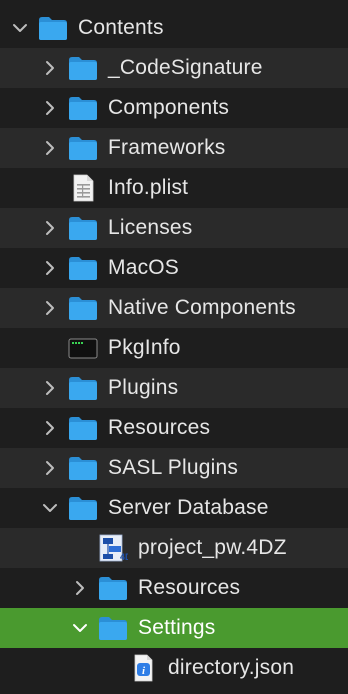 This screenshot has width=348, height=694. What do you see at coordinates (143, 387) in the screenshot?
I see `tree-row-label: Plugins` at bounding box center [143, 387].